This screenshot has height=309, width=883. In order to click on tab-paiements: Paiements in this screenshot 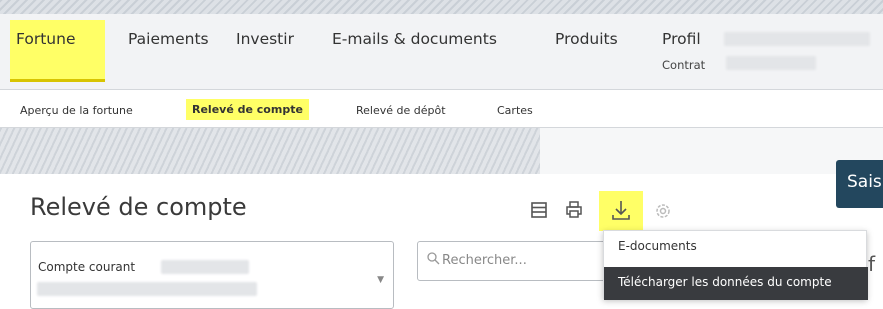, I will do `click(168, 51)`.